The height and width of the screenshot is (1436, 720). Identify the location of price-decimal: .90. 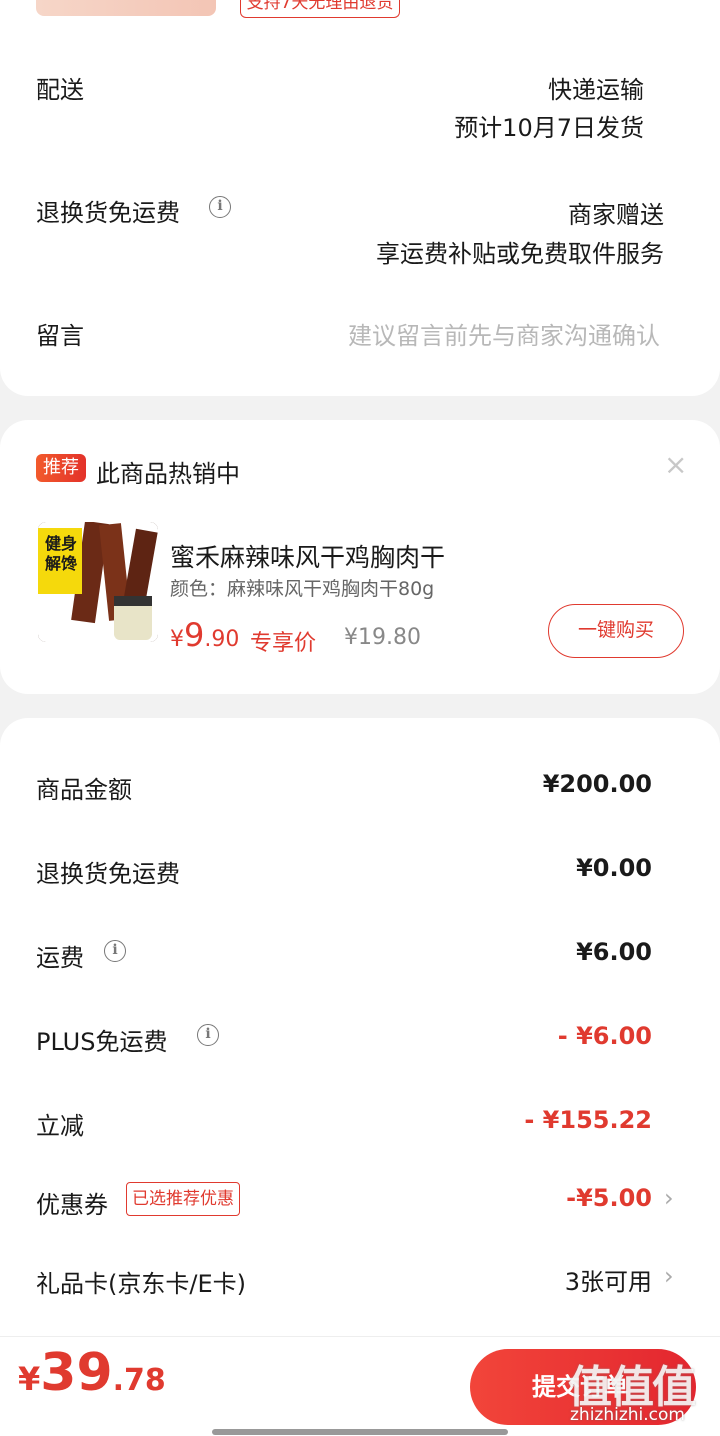
(222, 639).